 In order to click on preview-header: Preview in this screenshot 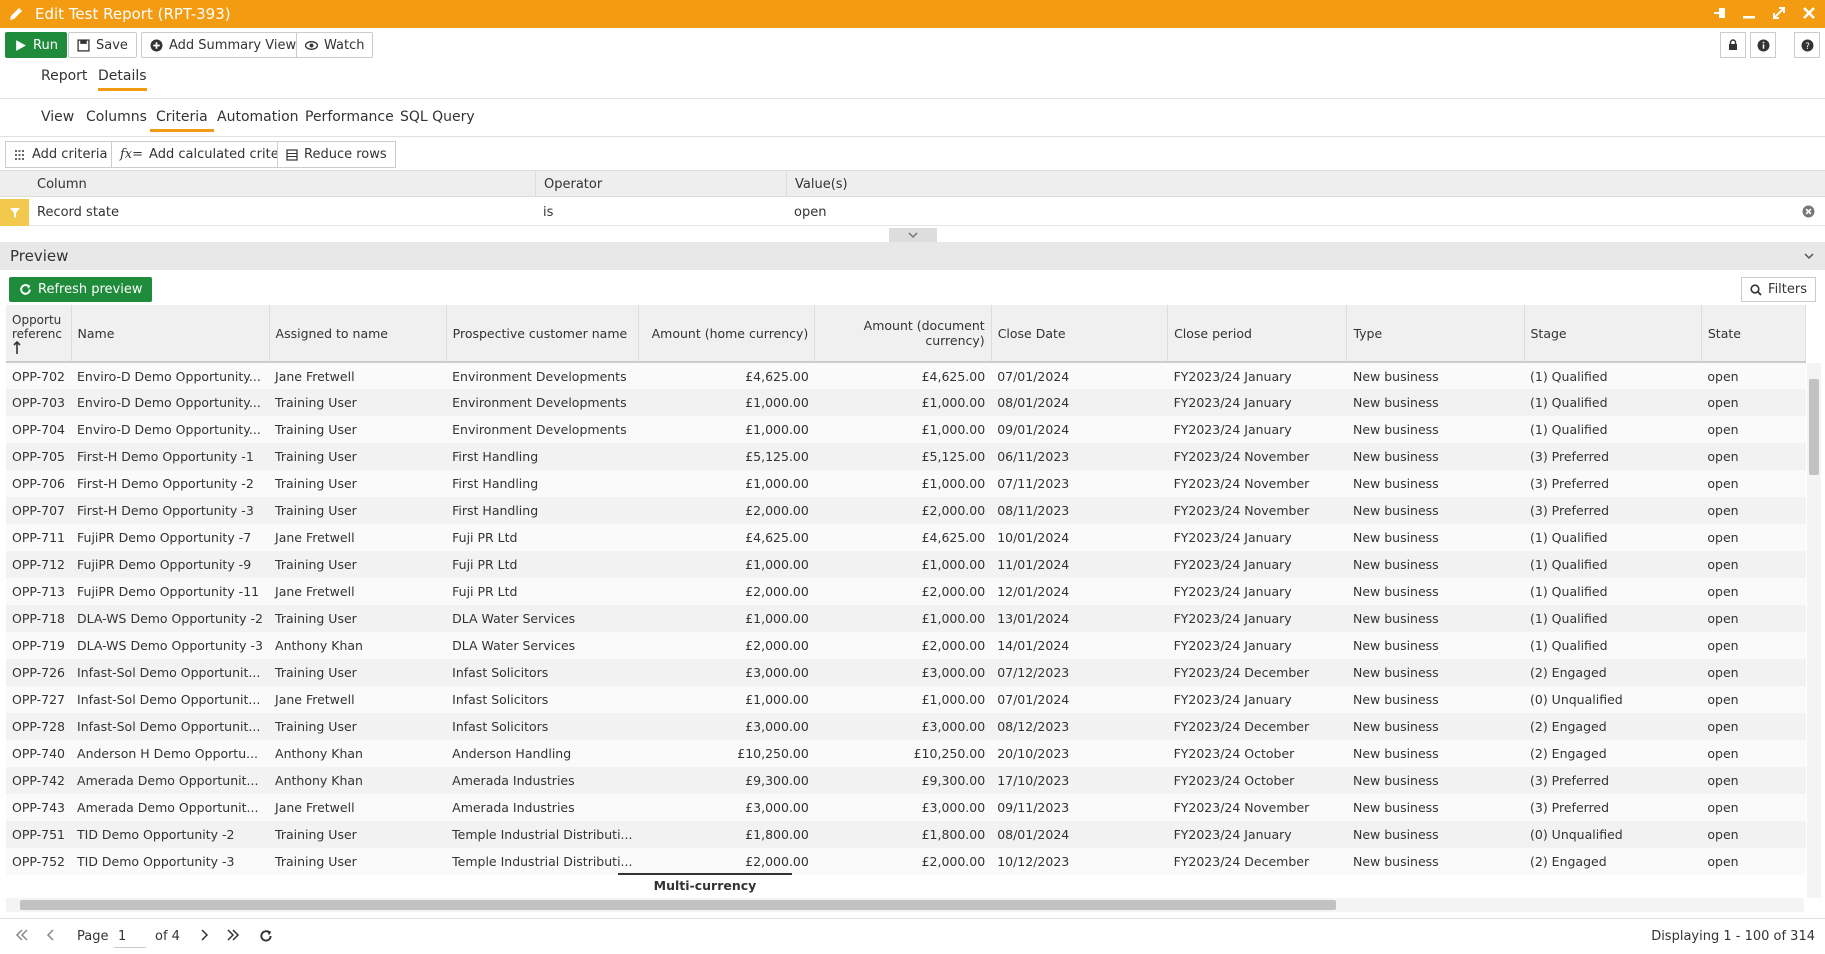, I will do `click(912, 256)`.